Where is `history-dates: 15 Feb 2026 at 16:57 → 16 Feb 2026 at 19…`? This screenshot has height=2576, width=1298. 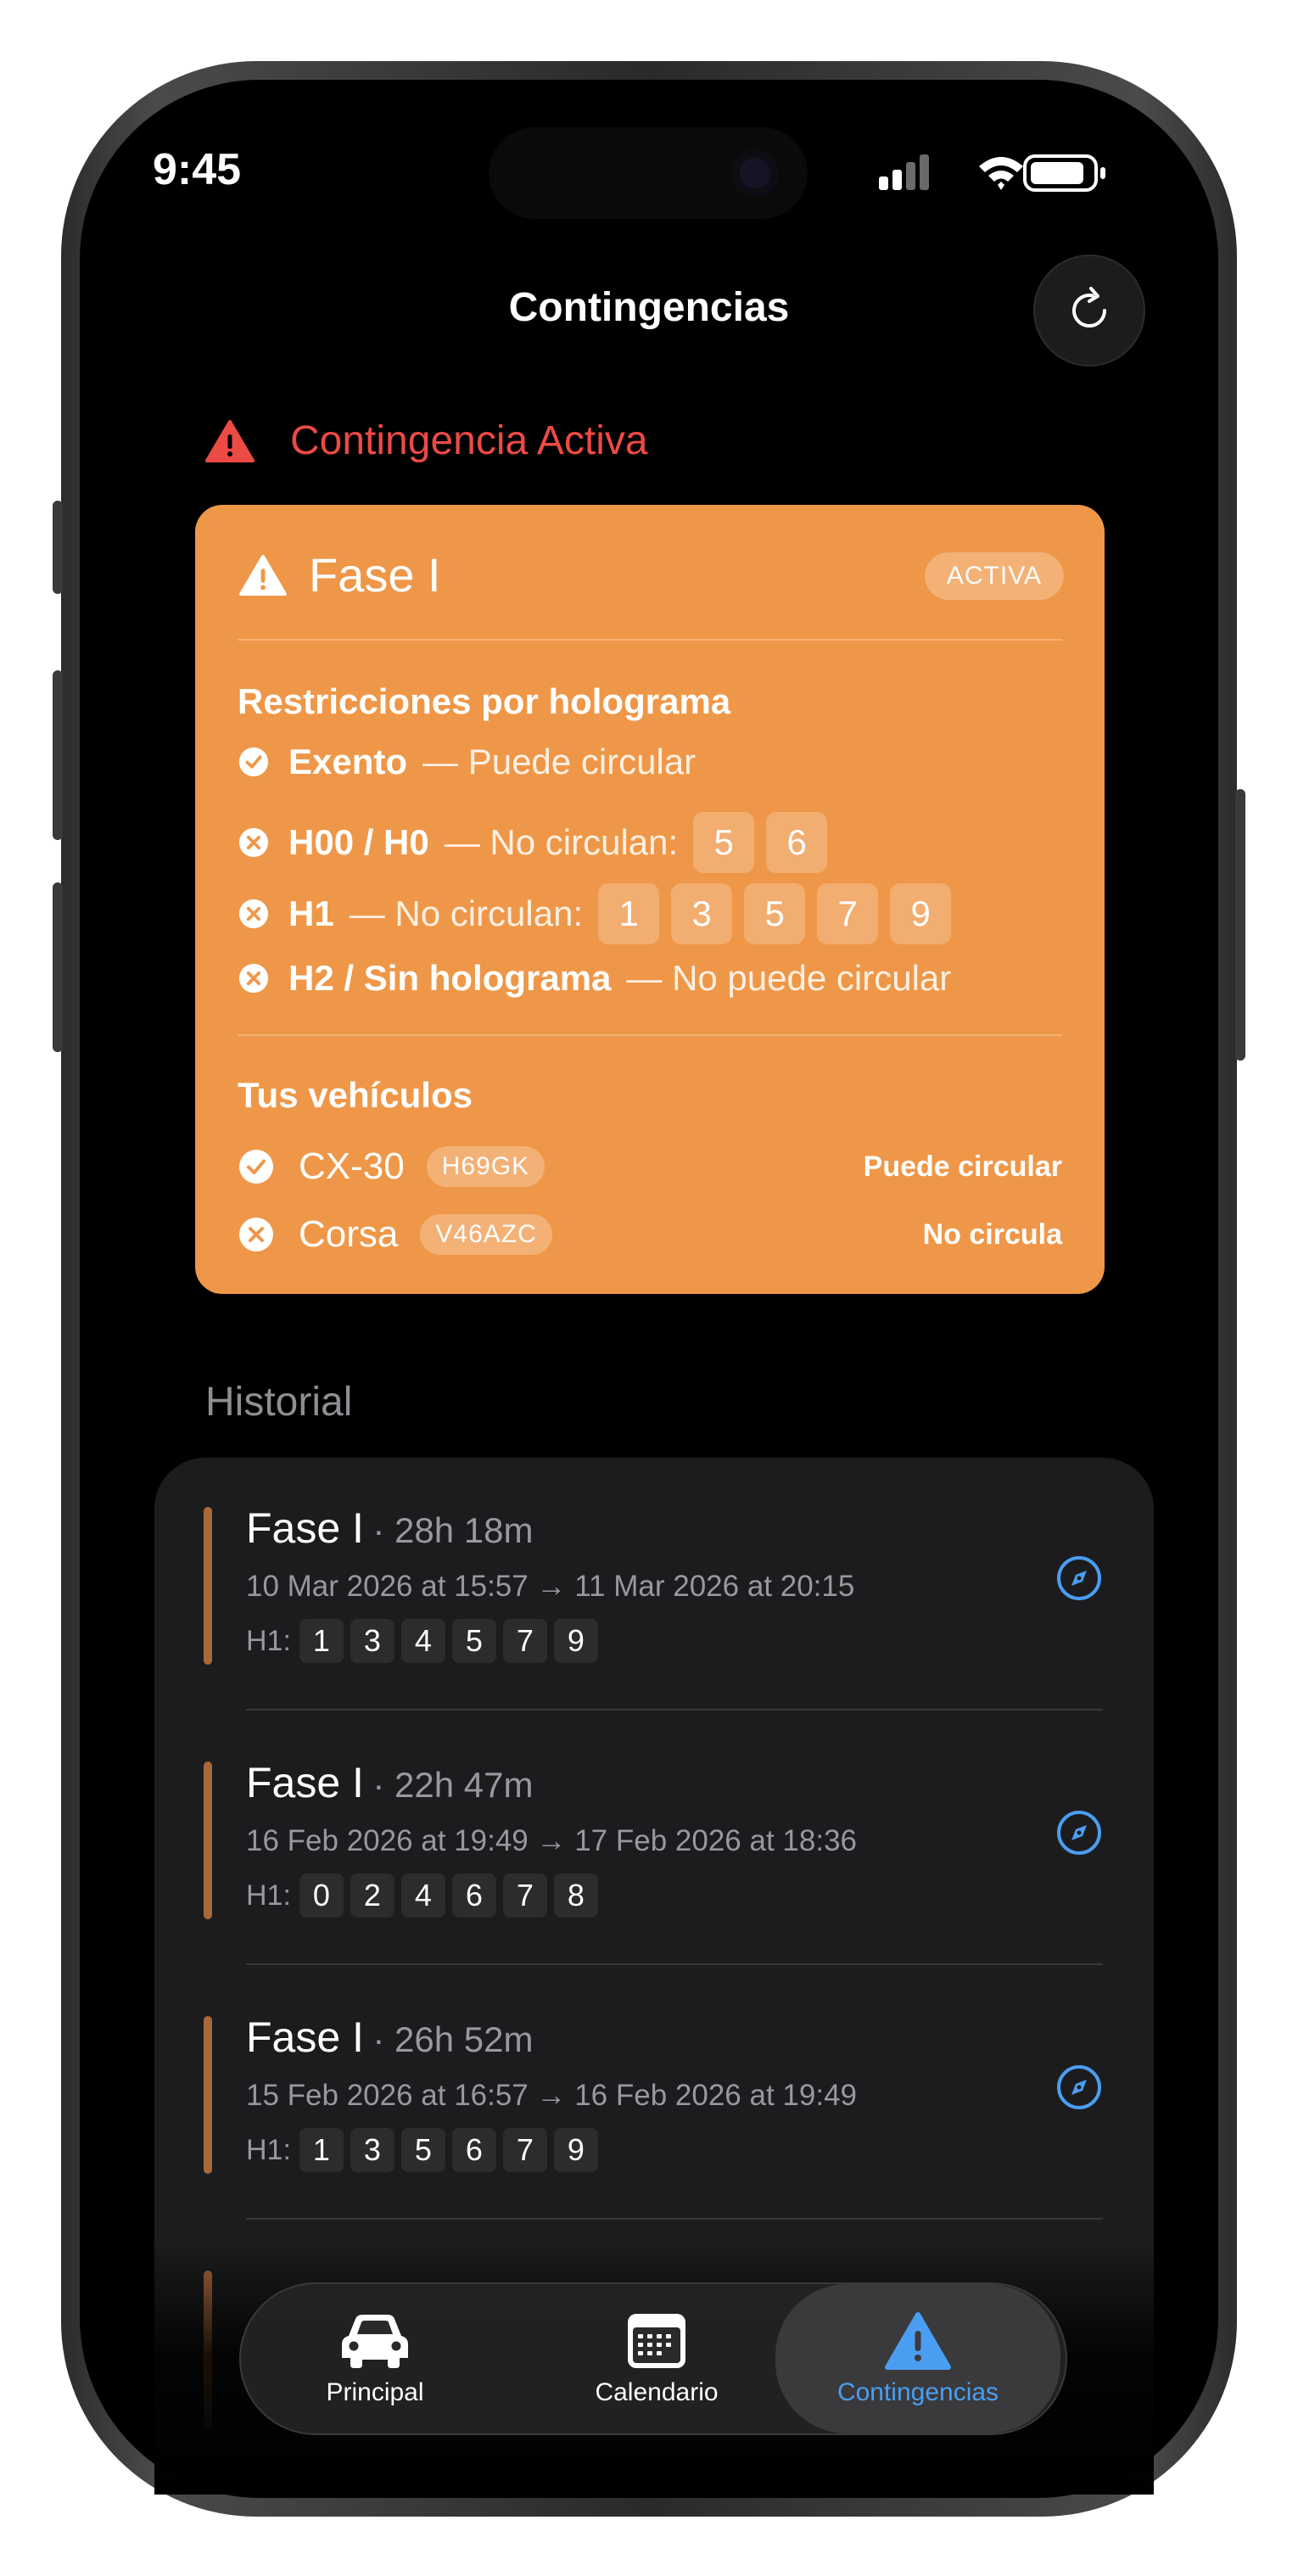
history-dates: 15 Feb 2026 at 16:57 → 16 Feb 2026 at 19… is located at coordinates (551, 2095).